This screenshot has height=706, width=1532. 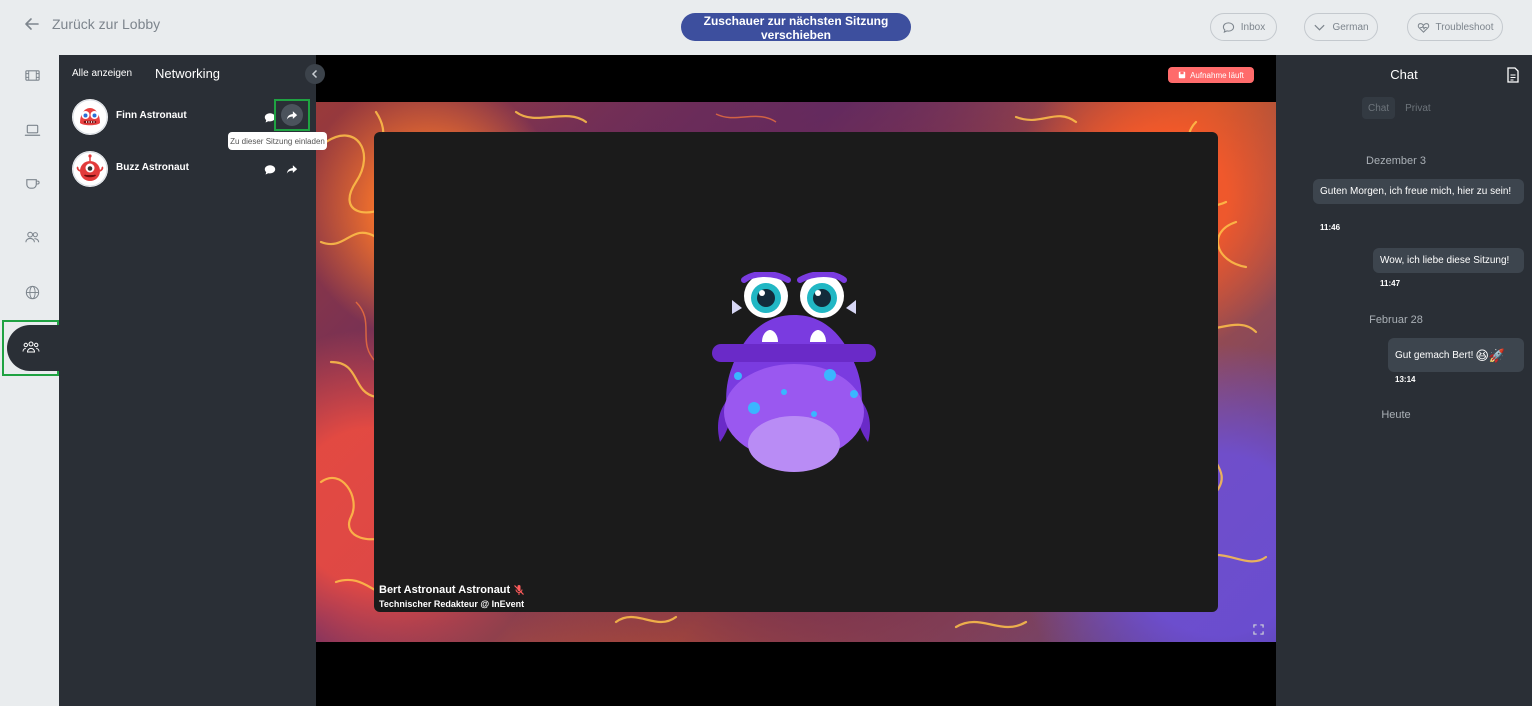 I want to click on chat-title: Chat, so click(x=1404, y=74).